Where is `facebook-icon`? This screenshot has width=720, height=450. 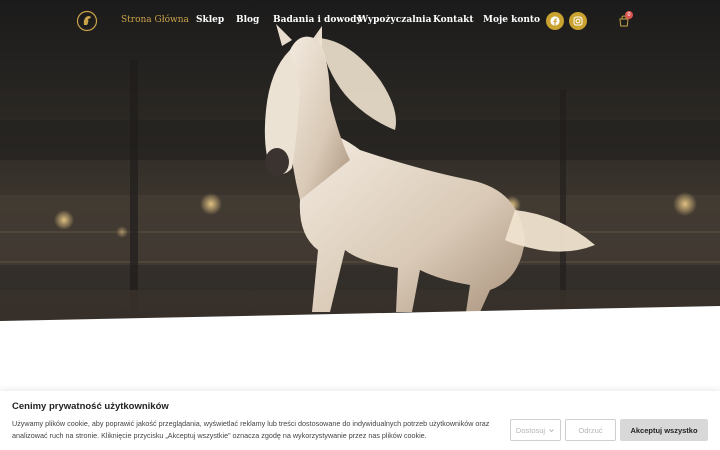 facebook-icon is located at coordinates (555, 21).